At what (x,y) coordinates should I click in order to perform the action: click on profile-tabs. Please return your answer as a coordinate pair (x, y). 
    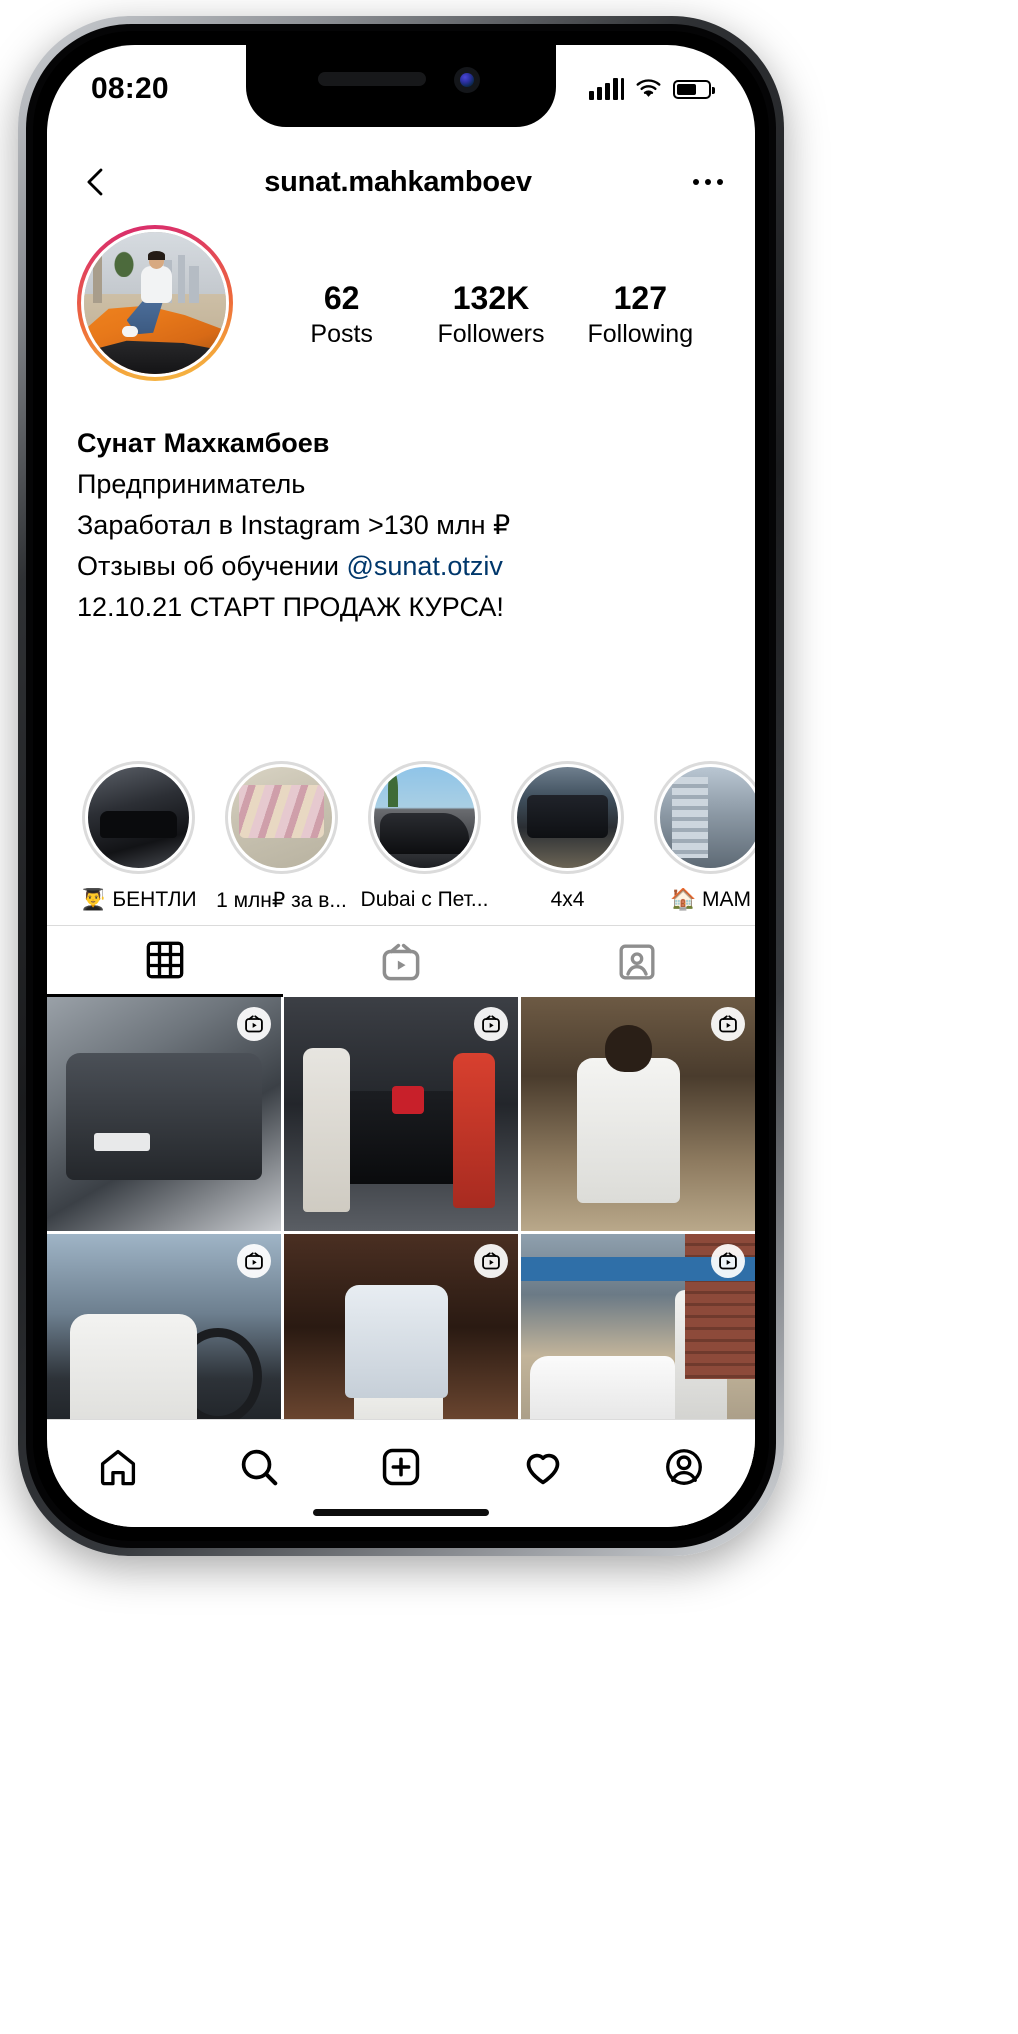
    Looking at the image, I should click on (401, 961).